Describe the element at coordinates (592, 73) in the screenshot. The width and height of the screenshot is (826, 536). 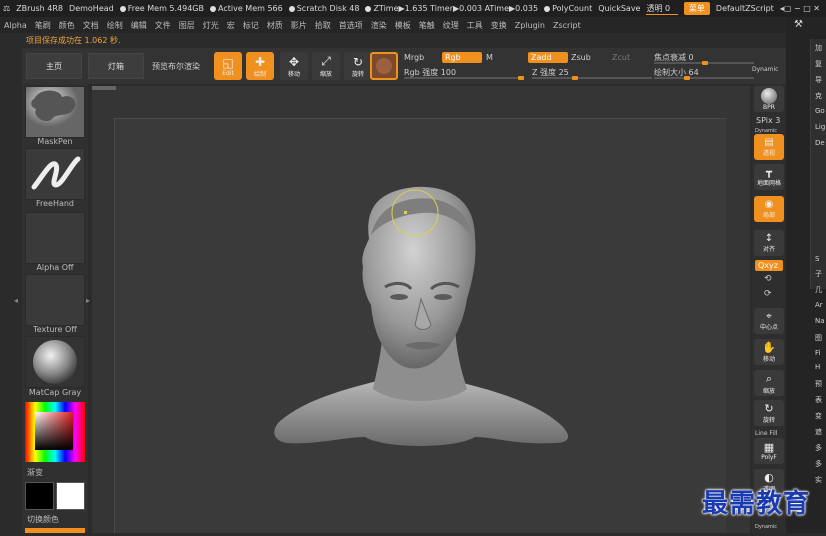
I see `z-intensity-slider: Z 强度 25` at that location.